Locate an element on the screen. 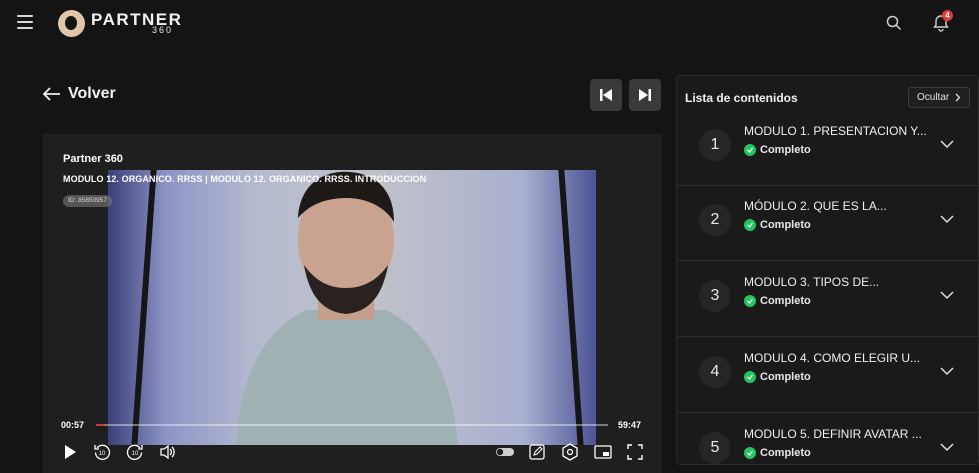 Image resolution: width=979 pixels, height=473 pixels. hide-panel-button: Ocultar is located at coordinates (939, 97).